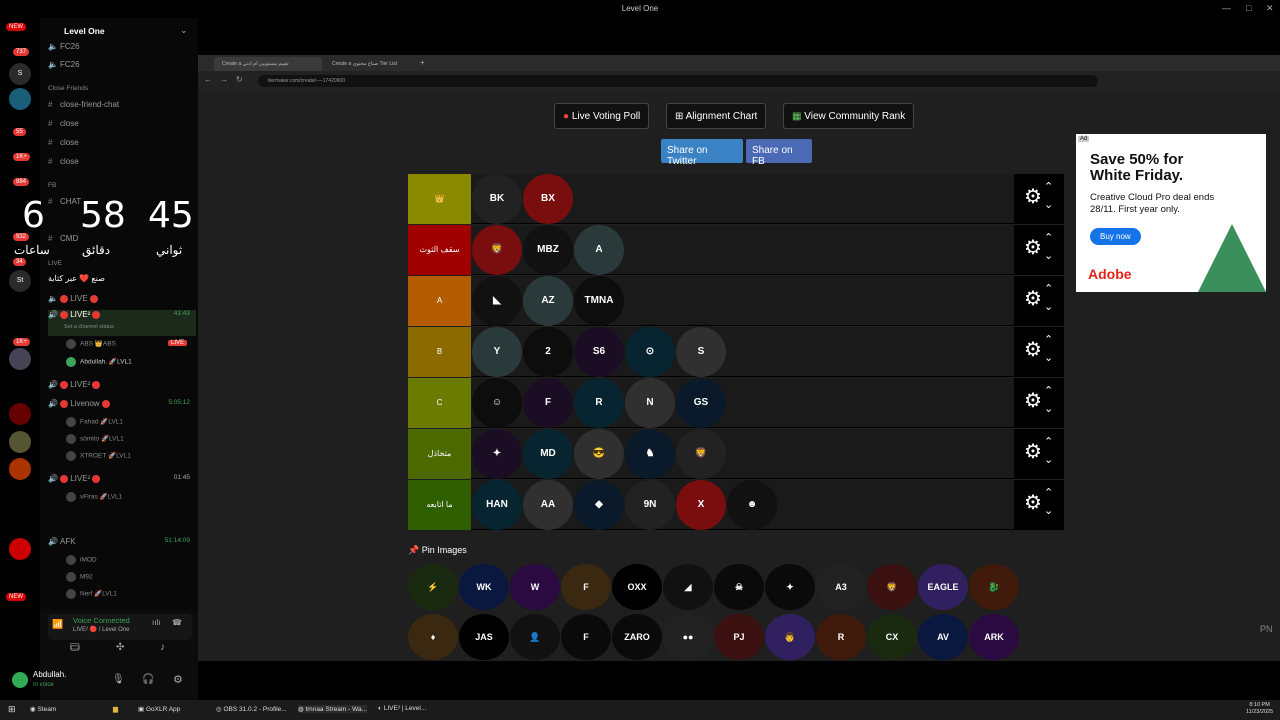 This screenshot has width=1280, height=720. What do you see at coordinates (739, 637) in the screenshot?
I see `pin-image: PJ` at bounding box center [739, 637].